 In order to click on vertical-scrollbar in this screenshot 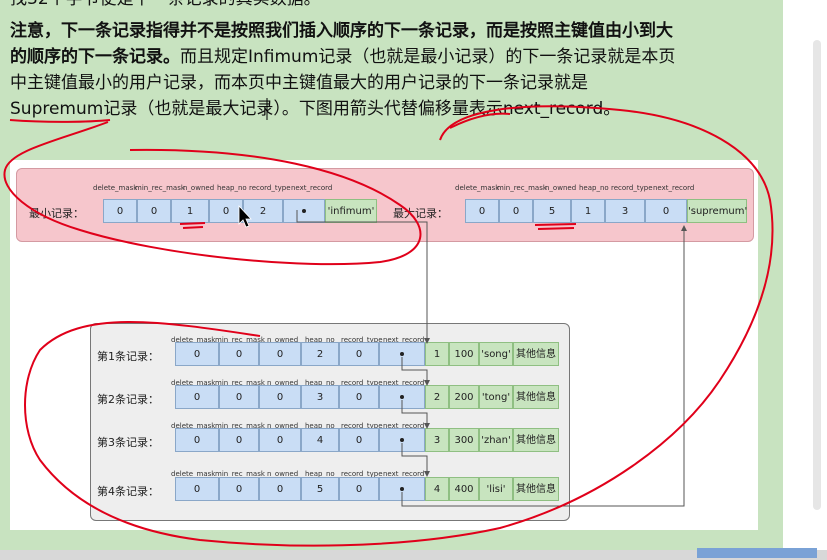, I will do `click(805, 280)`.